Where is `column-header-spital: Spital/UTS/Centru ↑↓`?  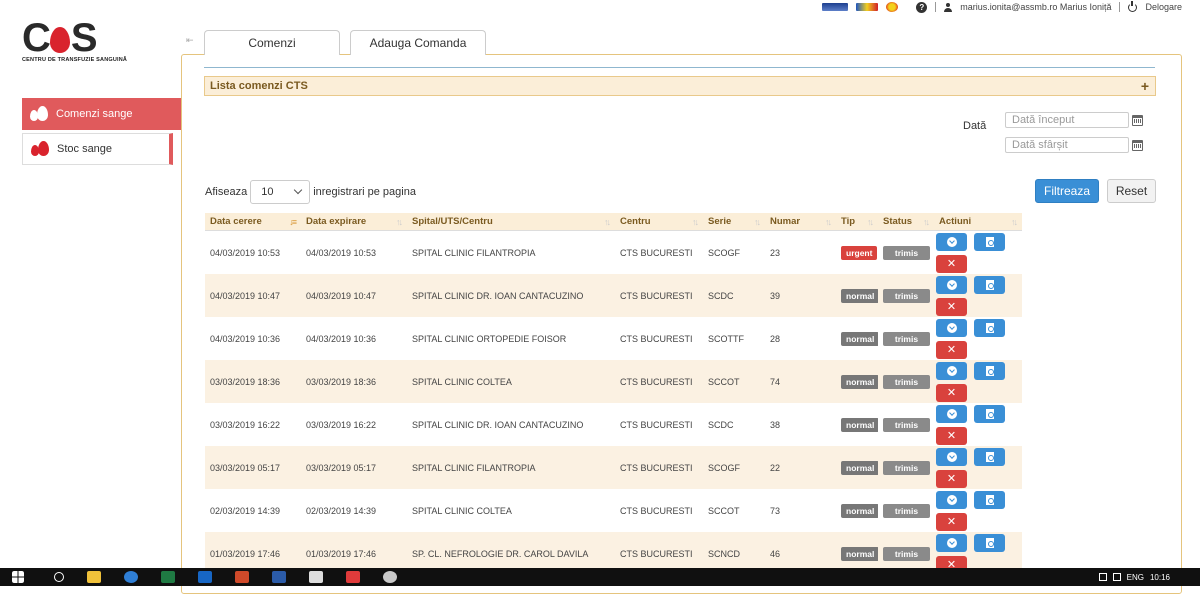
column-header-spital: Spital/UTS/Centru ↑↓ is located at coordinates (511, 222).